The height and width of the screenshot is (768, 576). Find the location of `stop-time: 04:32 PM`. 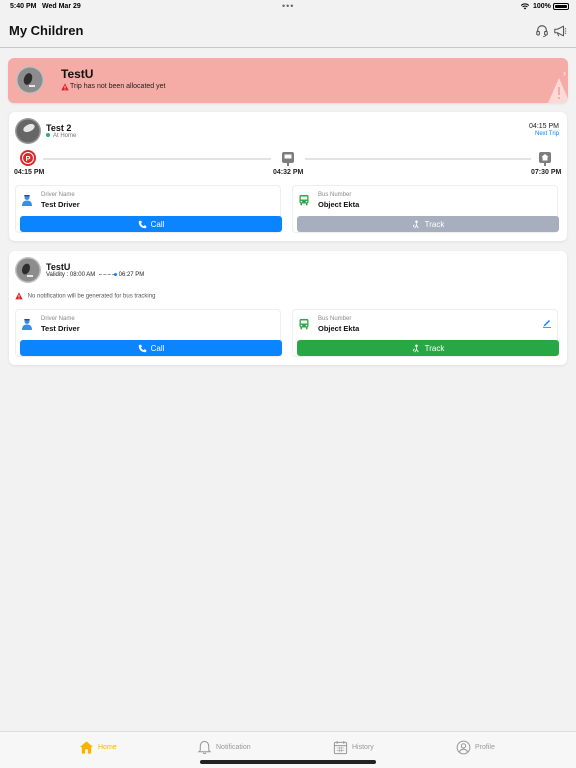

stop-time: 04:32 PM is located at coordinates (288, 172).